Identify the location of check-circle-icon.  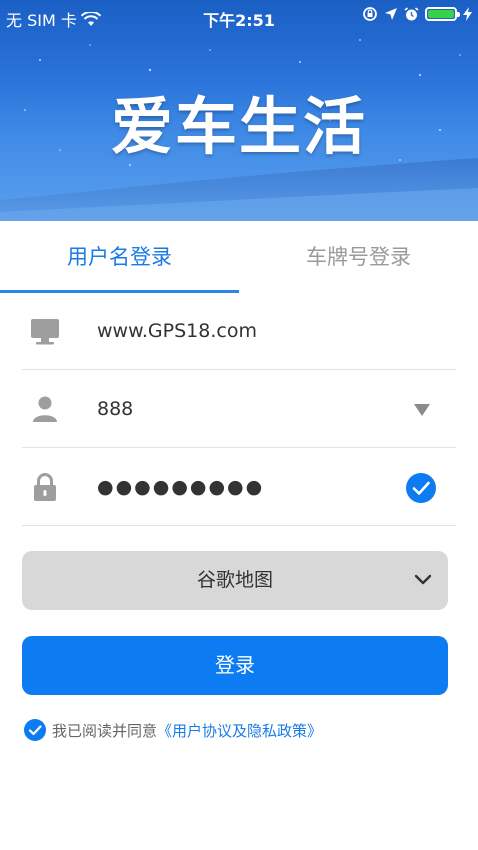
(421, 488).